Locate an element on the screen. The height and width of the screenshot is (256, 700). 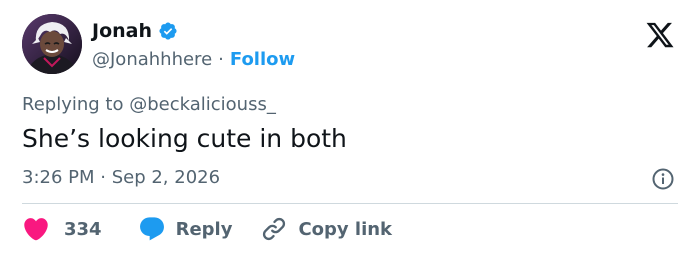
follow-button: Follow is located at coordinates (262, 60).